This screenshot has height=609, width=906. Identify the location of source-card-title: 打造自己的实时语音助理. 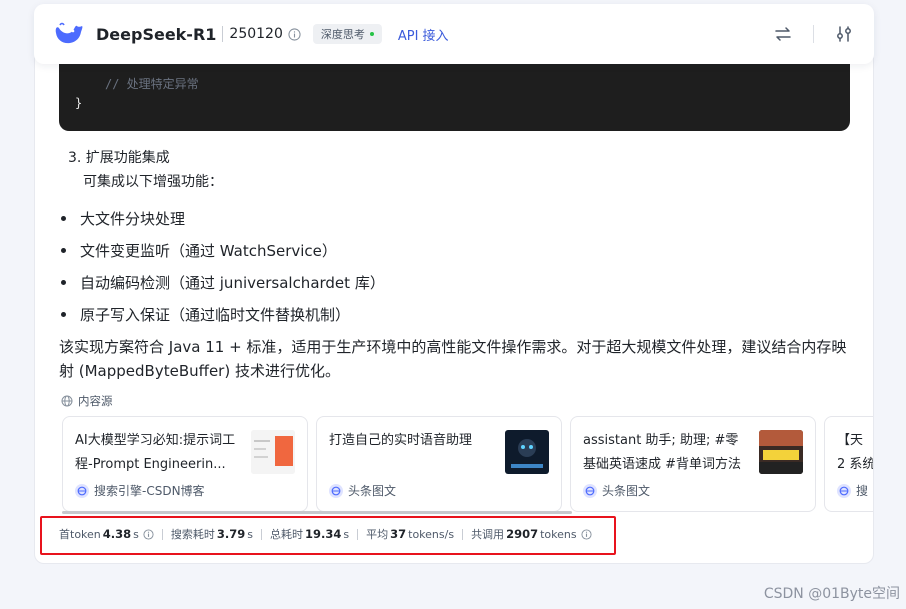
(401, 440).